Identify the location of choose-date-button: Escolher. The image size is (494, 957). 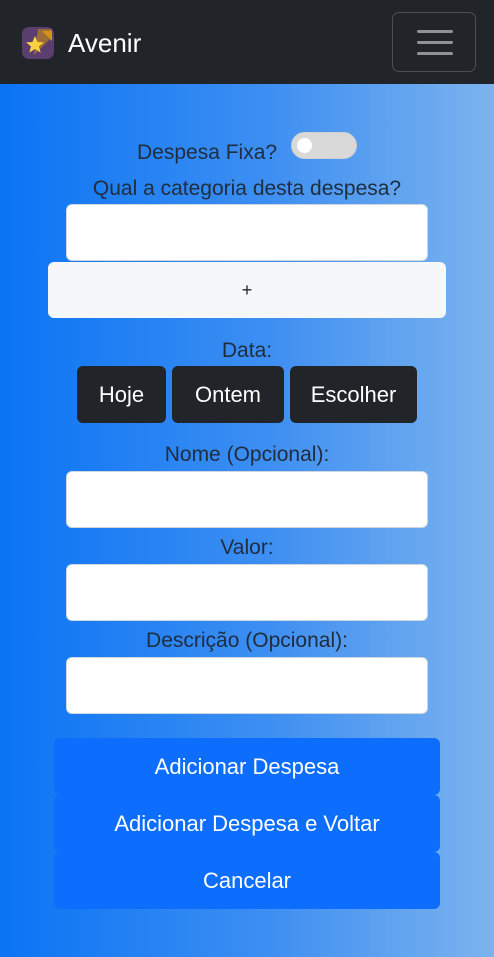
(353, 394).